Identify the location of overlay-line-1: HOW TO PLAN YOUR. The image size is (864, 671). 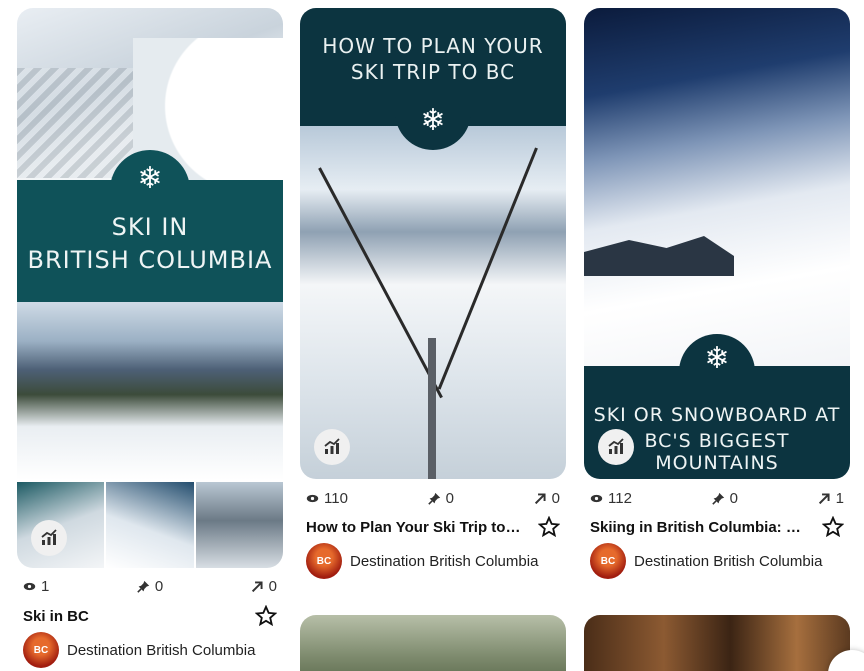
(433, 46).